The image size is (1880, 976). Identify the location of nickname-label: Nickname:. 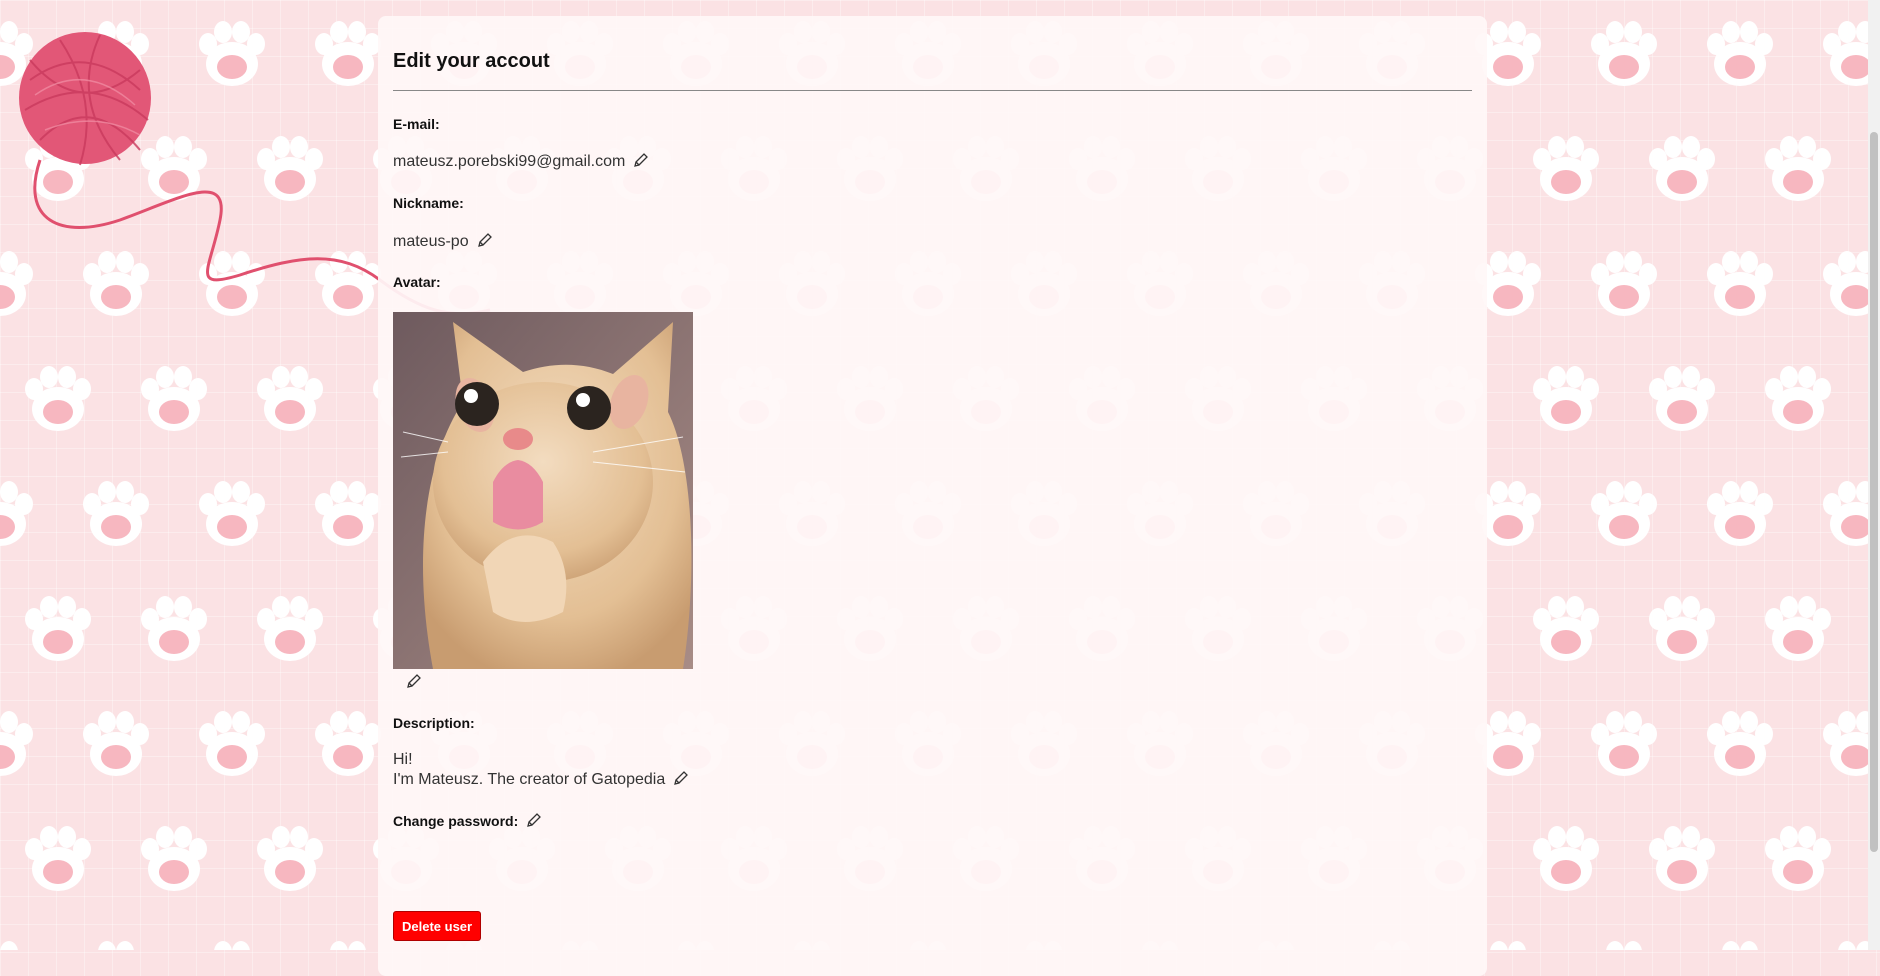
(428, 203).